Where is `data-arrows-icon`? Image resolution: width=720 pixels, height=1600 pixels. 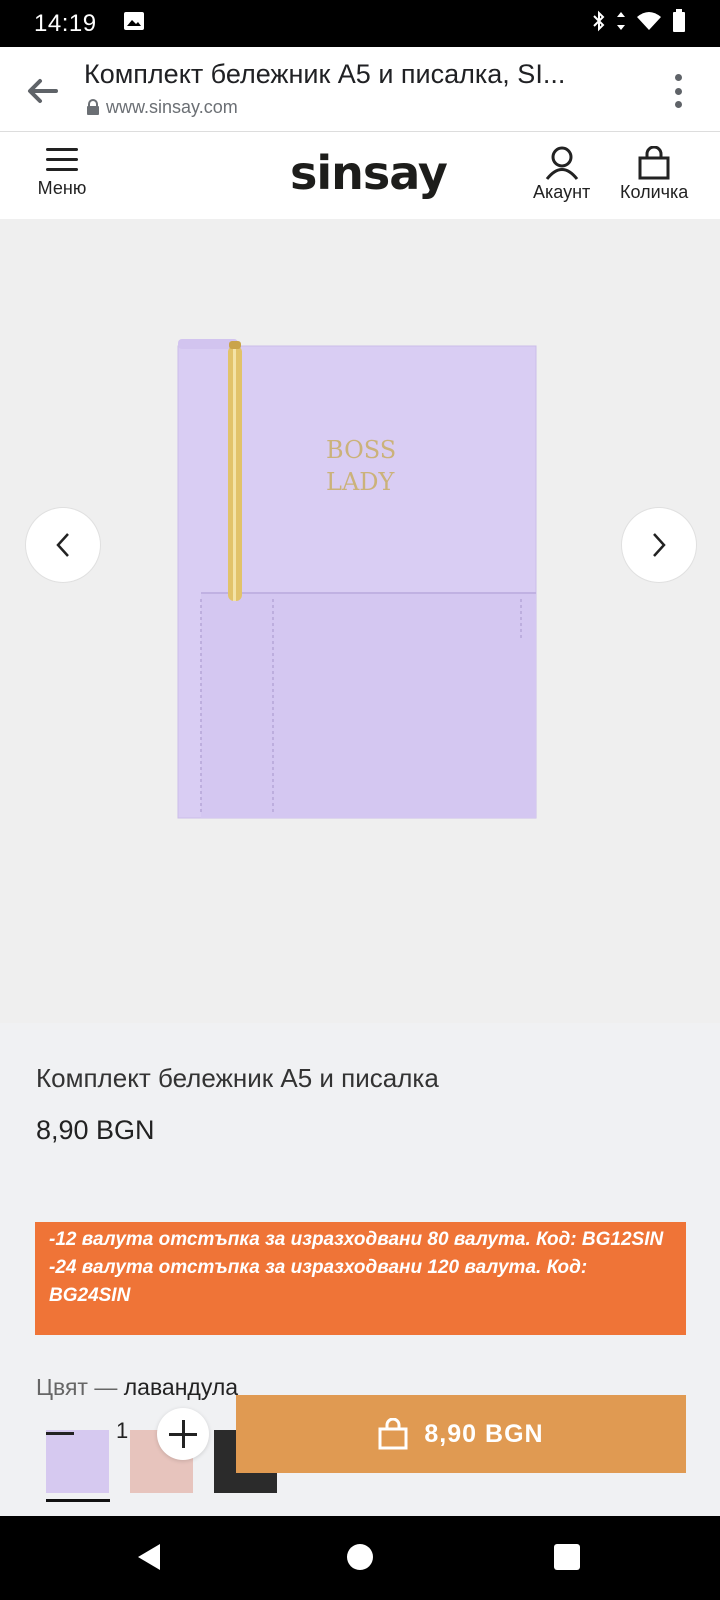 data-arrows-icon is located at coordinates (621, 23).